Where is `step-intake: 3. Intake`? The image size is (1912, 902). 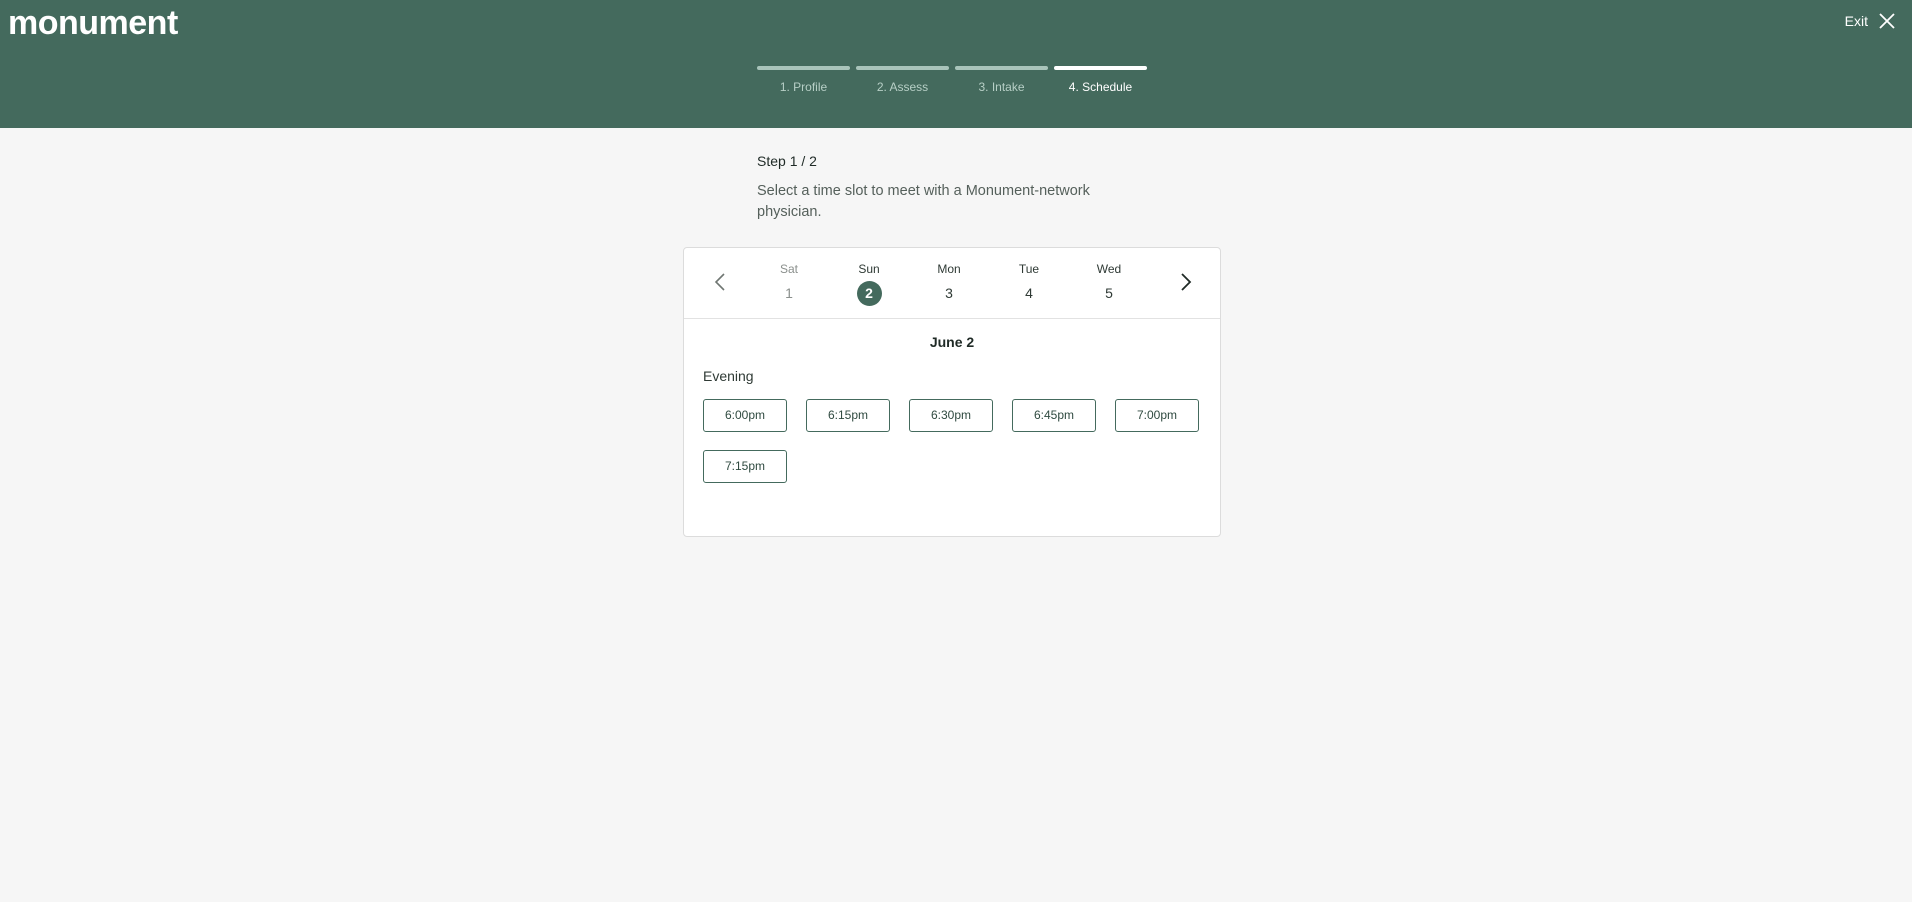 step-intake: 3. Intake is located at coordinates (1001, 80).